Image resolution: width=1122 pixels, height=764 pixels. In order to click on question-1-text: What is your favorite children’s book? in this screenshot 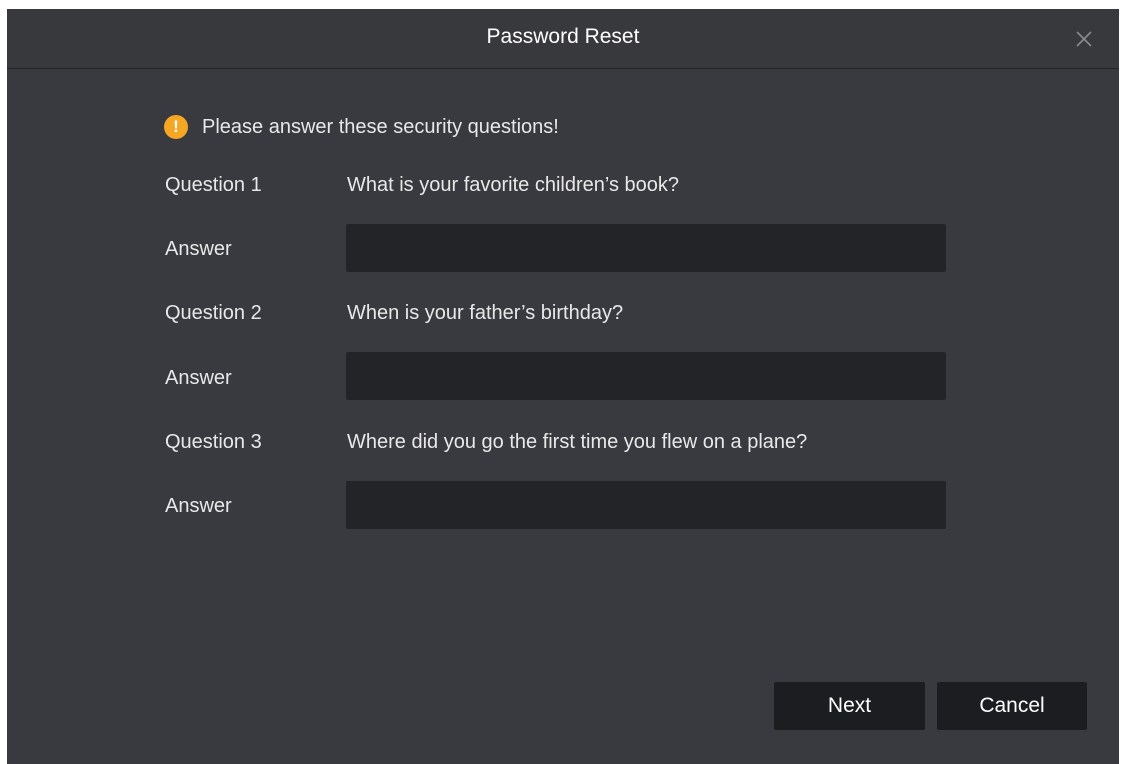, I will do `click(513, 185)`.